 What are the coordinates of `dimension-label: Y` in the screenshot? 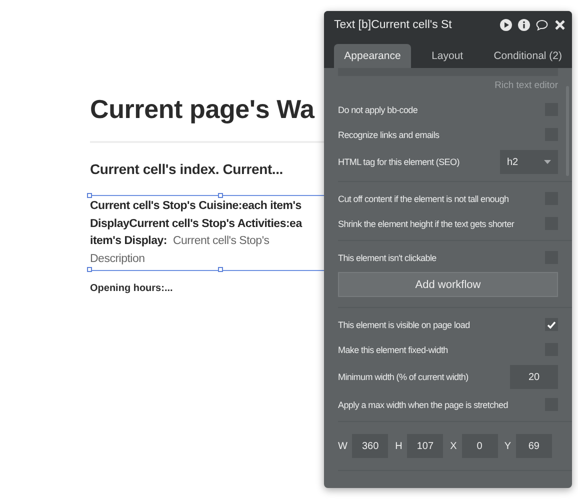 It's located at (508, 446).